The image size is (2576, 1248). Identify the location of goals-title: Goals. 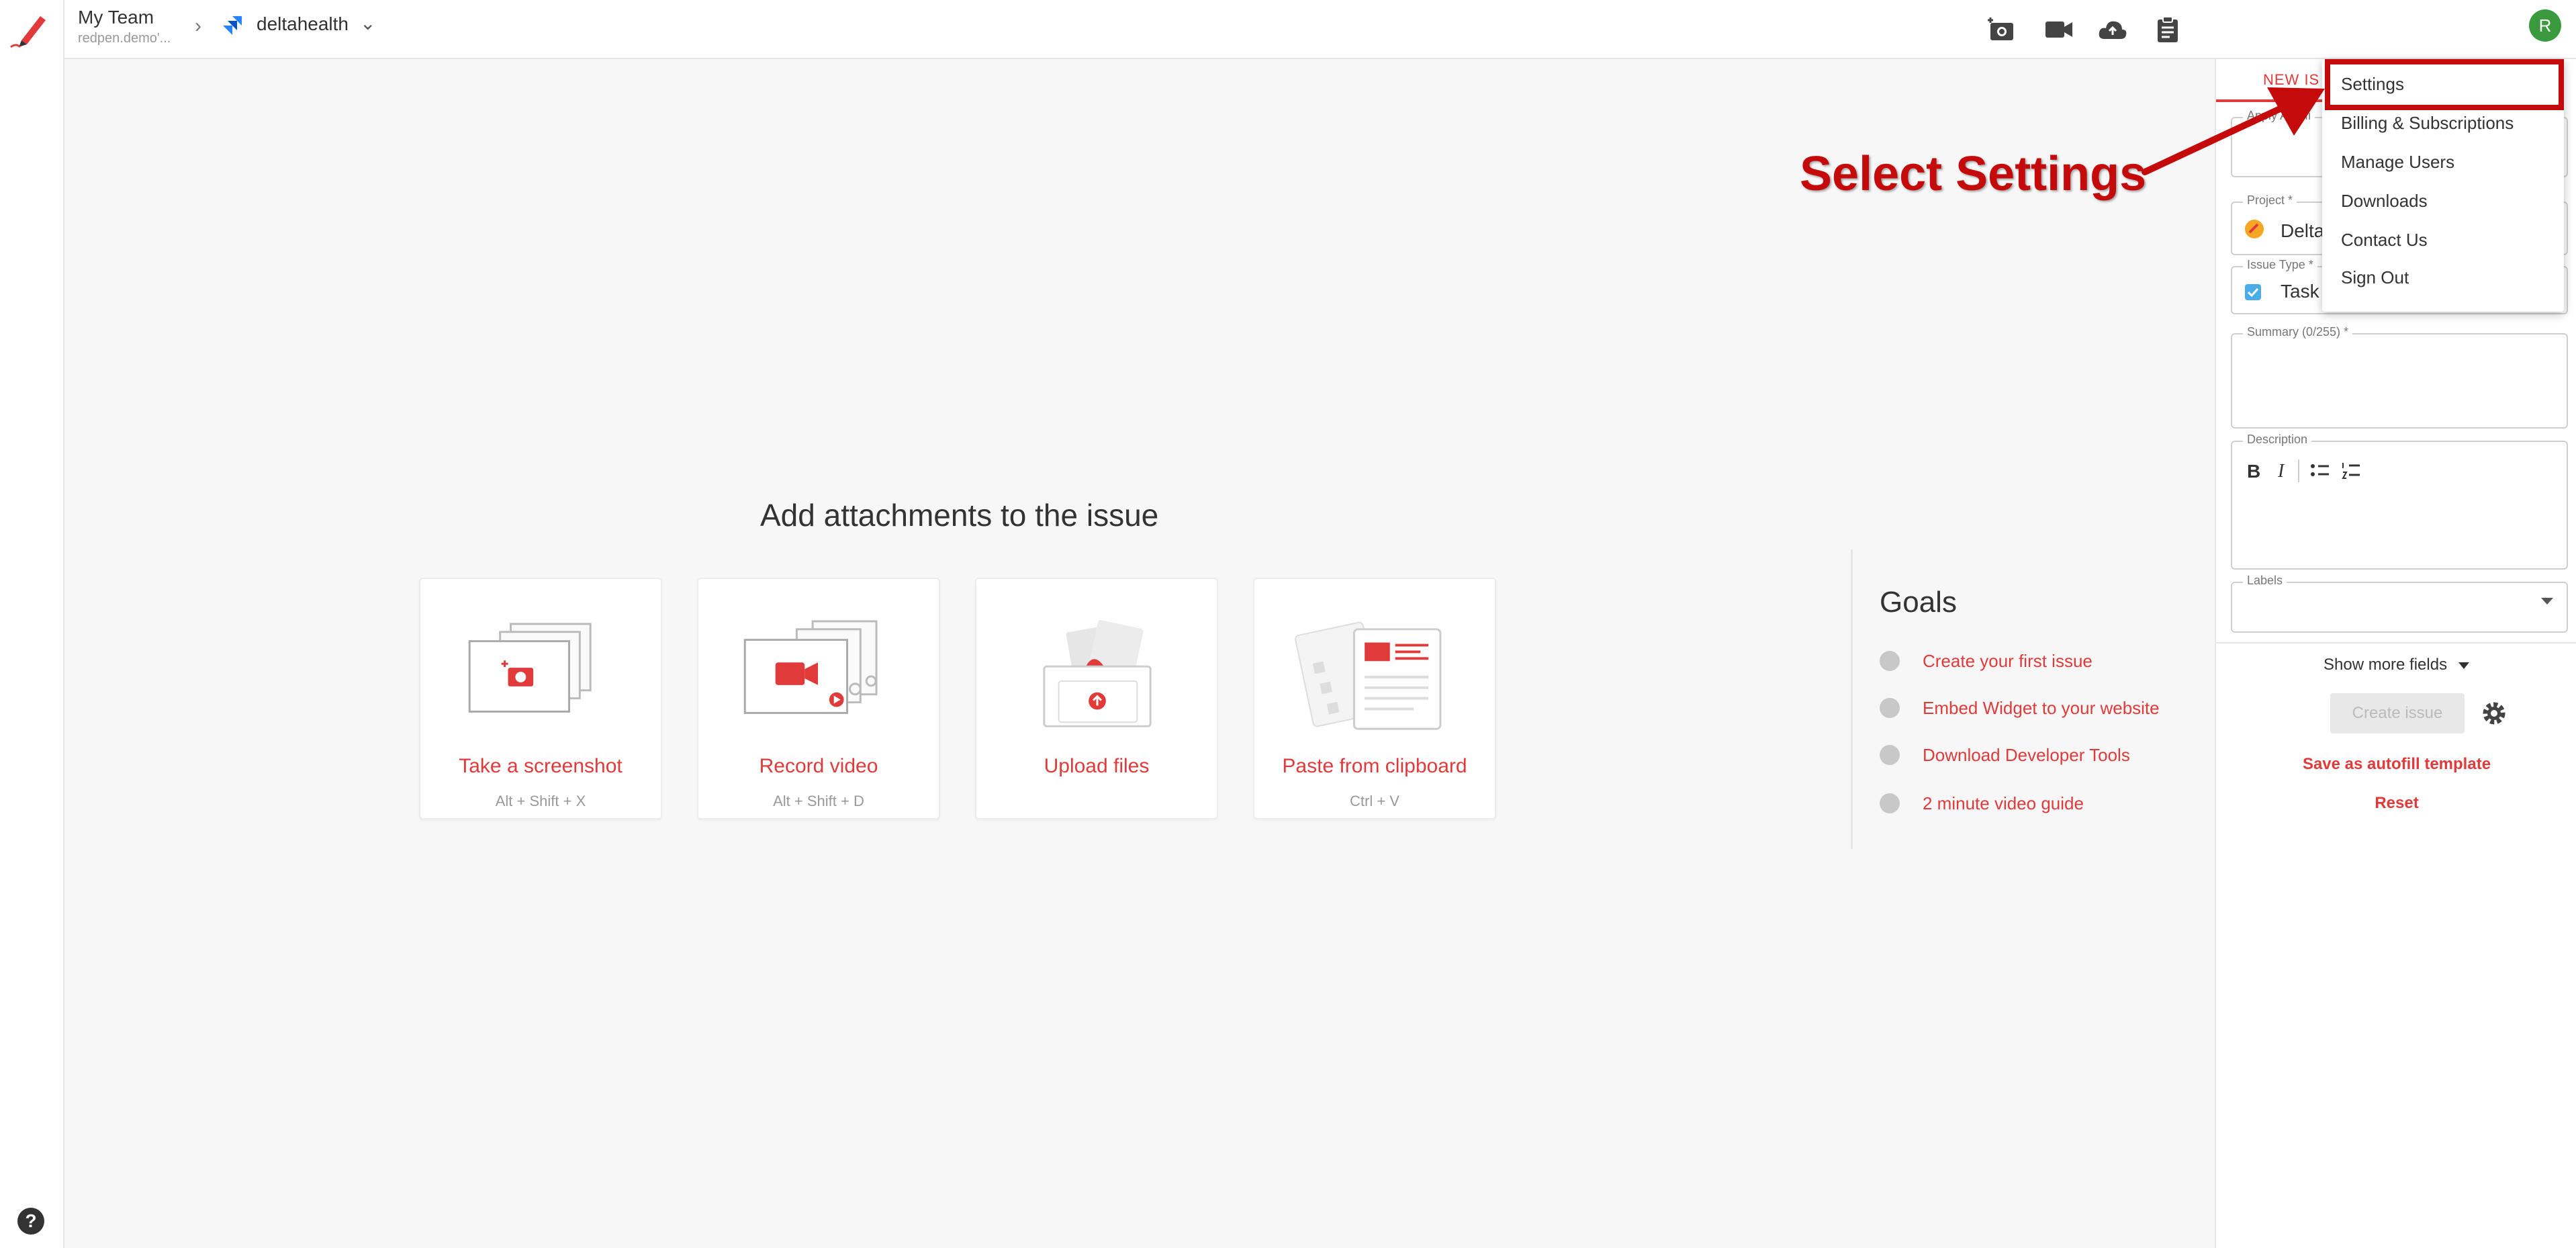
(1918, 602).